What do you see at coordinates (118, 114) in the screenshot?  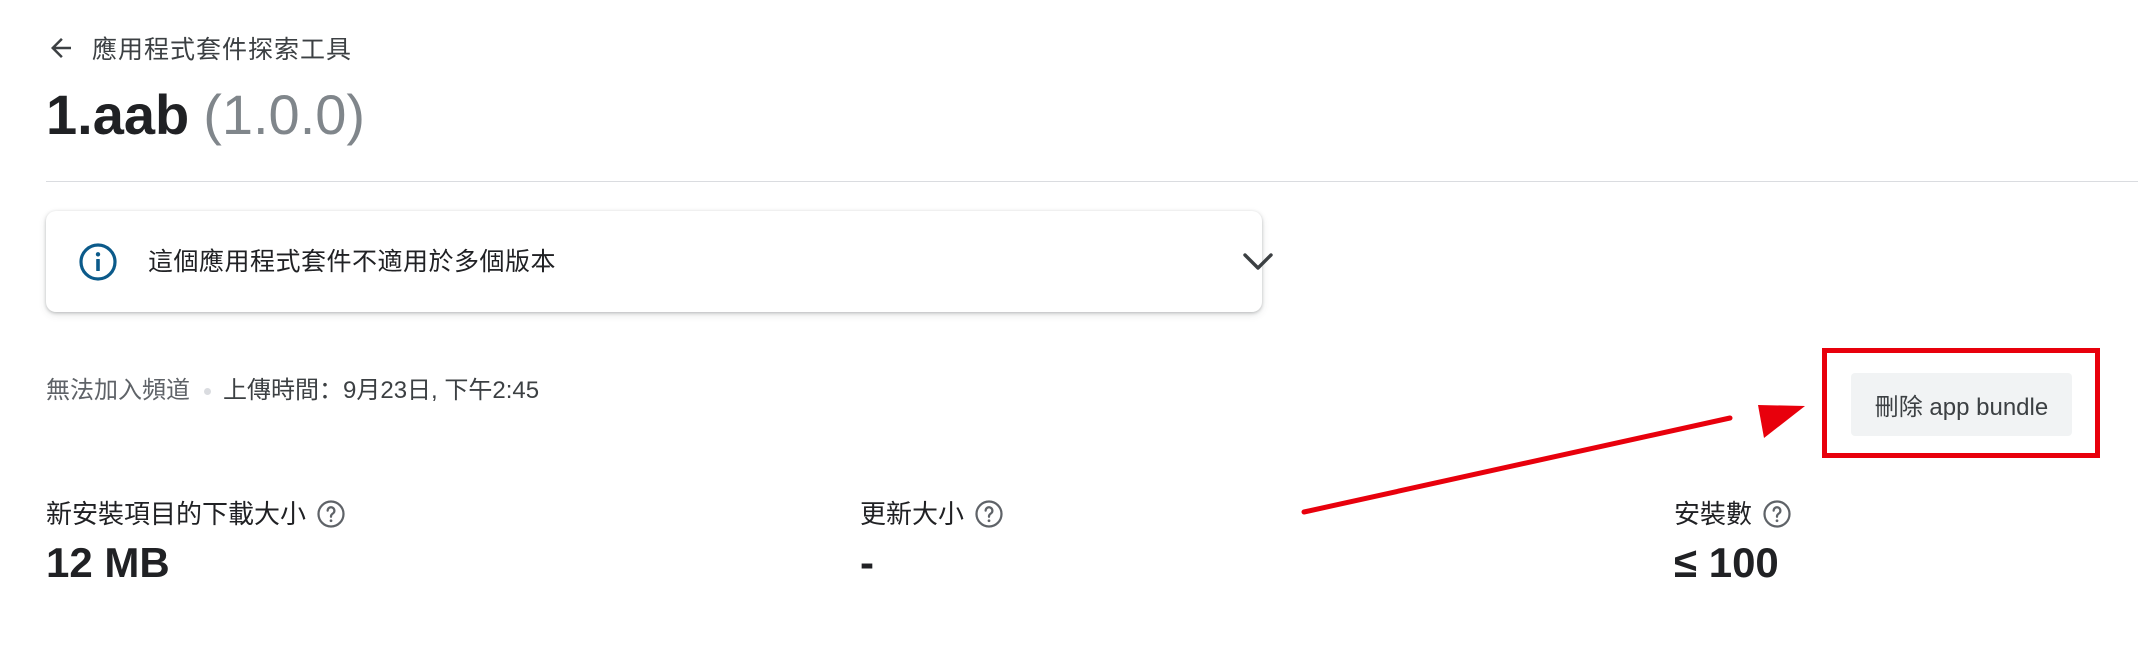 I see `bundle-name: 1.aab` at bounding box center [118, 114].